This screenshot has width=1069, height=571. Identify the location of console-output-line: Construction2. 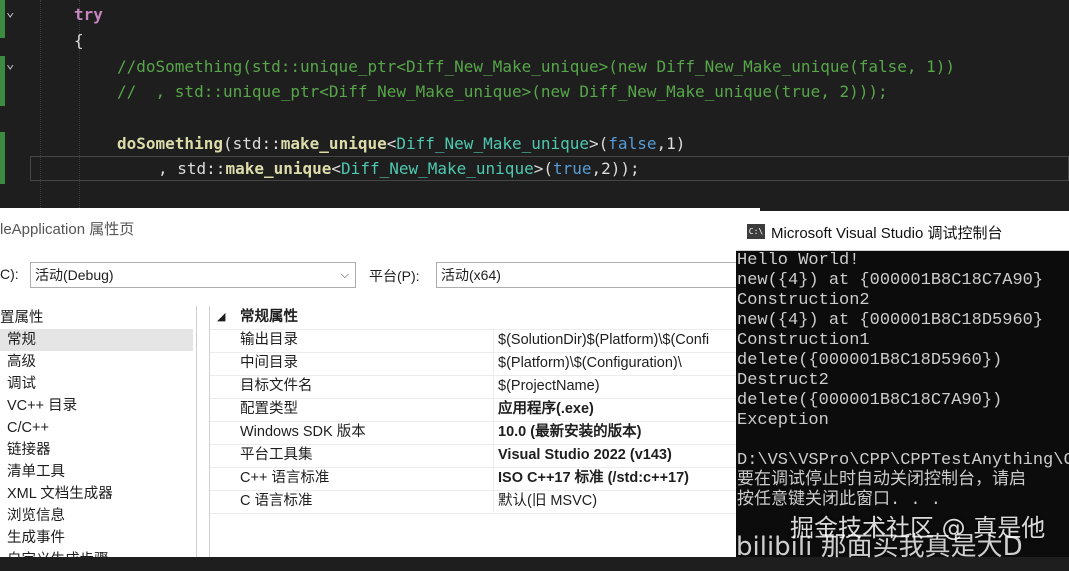
(803, 300).